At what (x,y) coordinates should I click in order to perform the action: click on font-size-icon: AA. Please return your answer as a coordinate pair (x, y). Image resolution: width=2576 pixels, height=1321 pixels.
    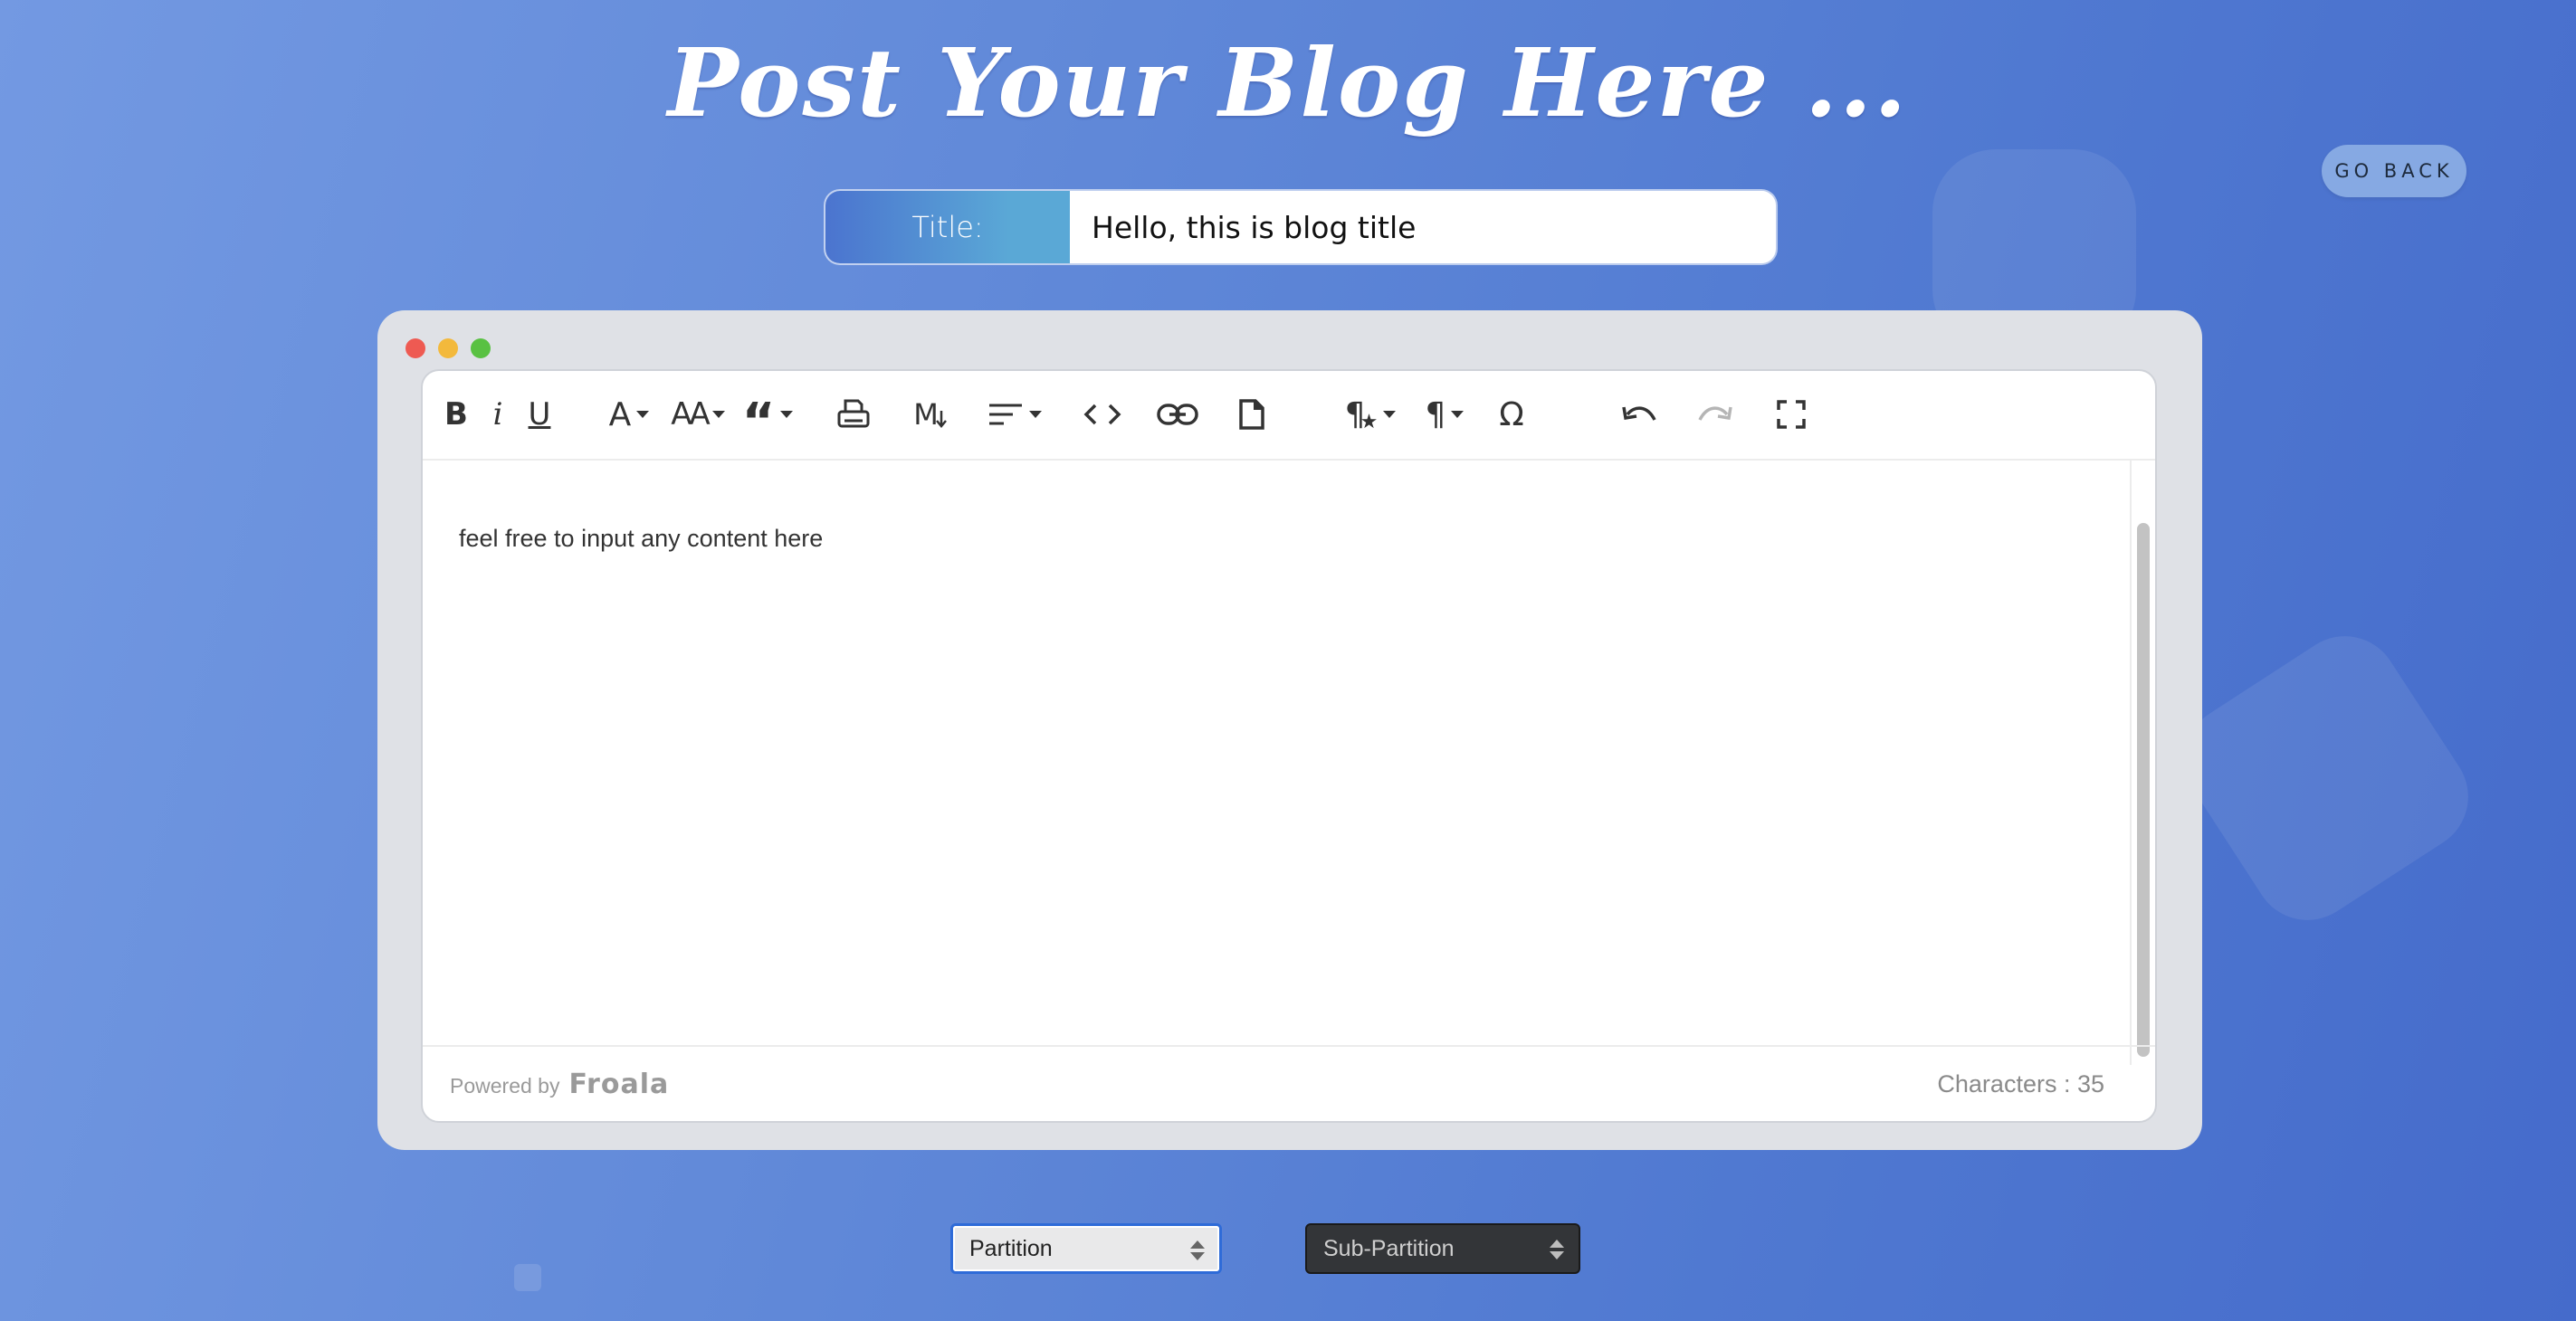
    Looking at the image, I should click on (691, 414).